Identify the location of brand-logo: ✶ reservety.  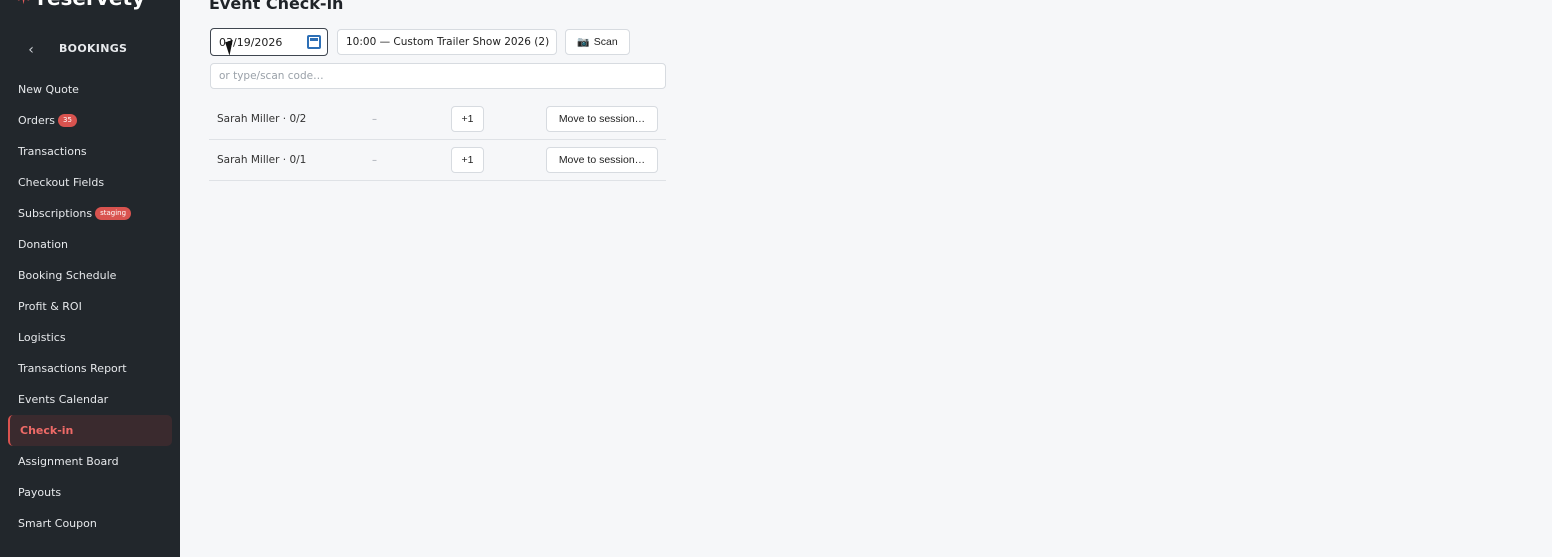
(80, 5).